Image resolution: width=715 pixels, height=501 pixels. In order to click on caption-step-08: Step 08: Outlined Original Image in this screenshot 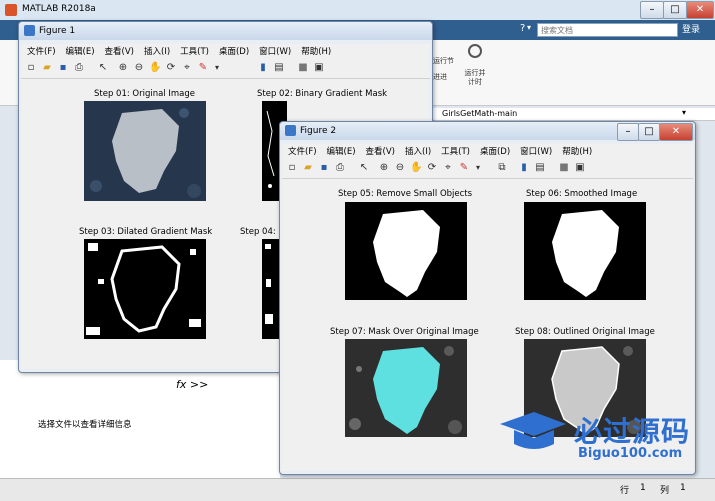, I will do `click(585, 332)`.